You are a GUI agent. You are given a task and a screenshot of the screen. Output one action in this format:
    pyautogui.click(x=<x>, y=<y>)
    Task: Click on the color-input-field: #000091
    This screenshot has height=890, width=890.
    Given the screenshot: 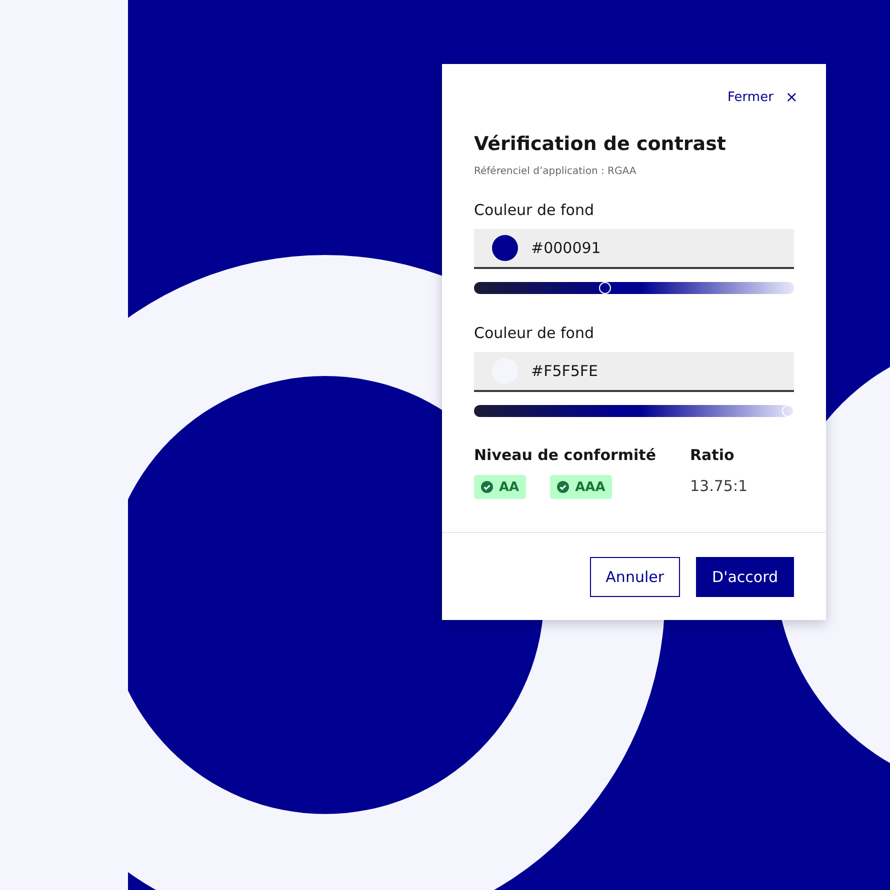 What is the action you would take?
    pyautogui.click(x=634, y=249)
    